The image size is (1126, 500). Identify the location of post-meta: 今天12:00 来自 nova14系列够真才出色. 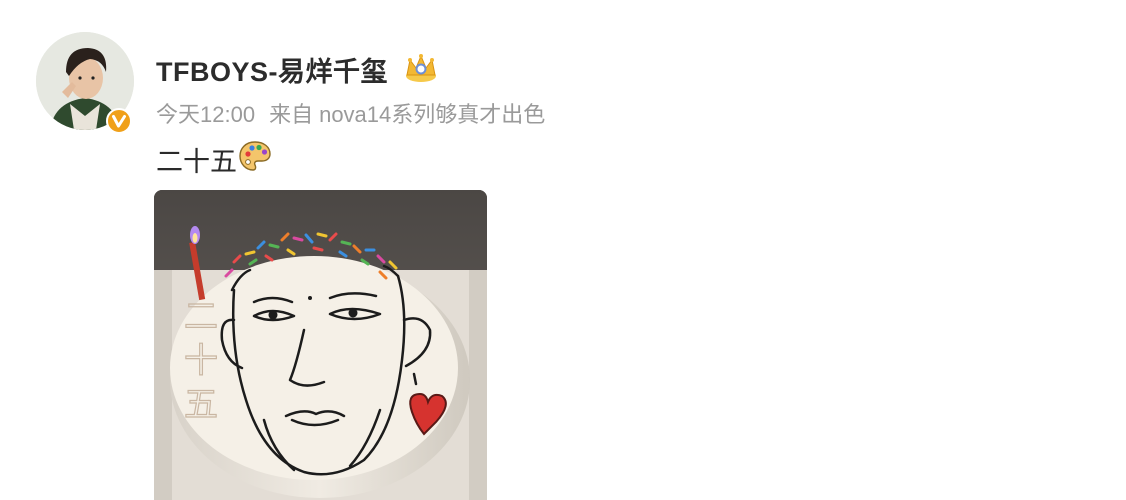
(350, 113).